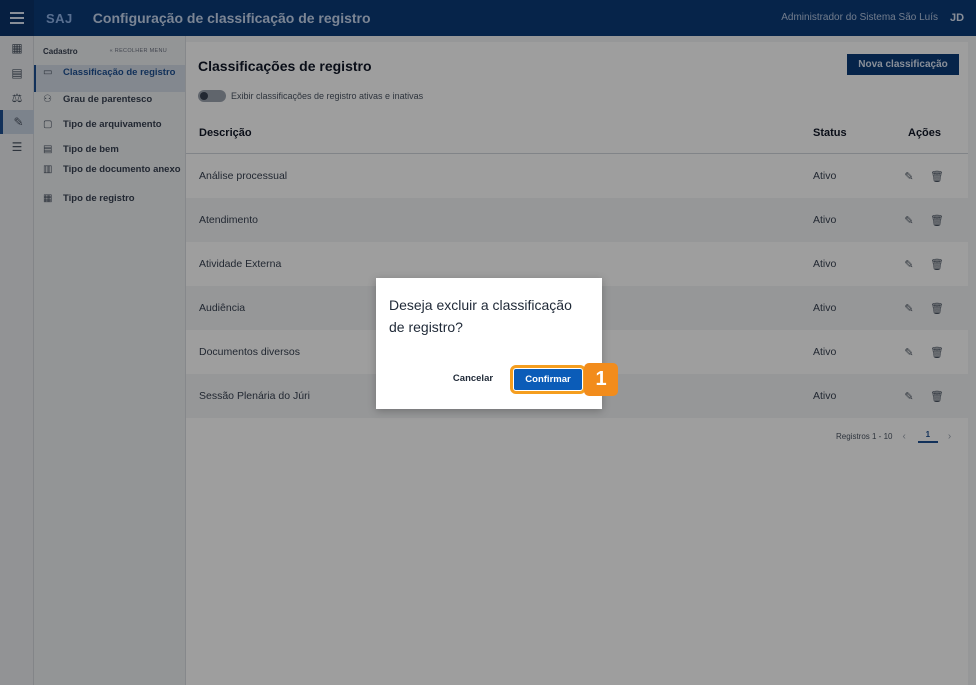 Image resolution: width=976 pixels, height=685 pixels. Describe the element at coordinates (473, 379) in the screenshot. I see `cancel-button: Cancelar` at that location.